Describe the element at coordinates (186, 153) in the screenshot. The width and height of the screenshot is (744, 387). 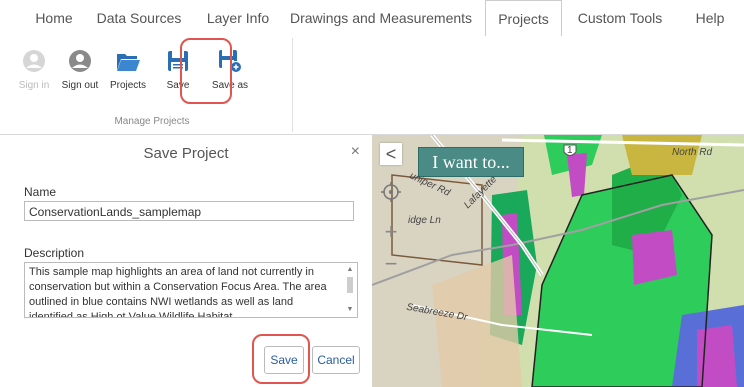
I see `panel-title: Save Project` at that location.